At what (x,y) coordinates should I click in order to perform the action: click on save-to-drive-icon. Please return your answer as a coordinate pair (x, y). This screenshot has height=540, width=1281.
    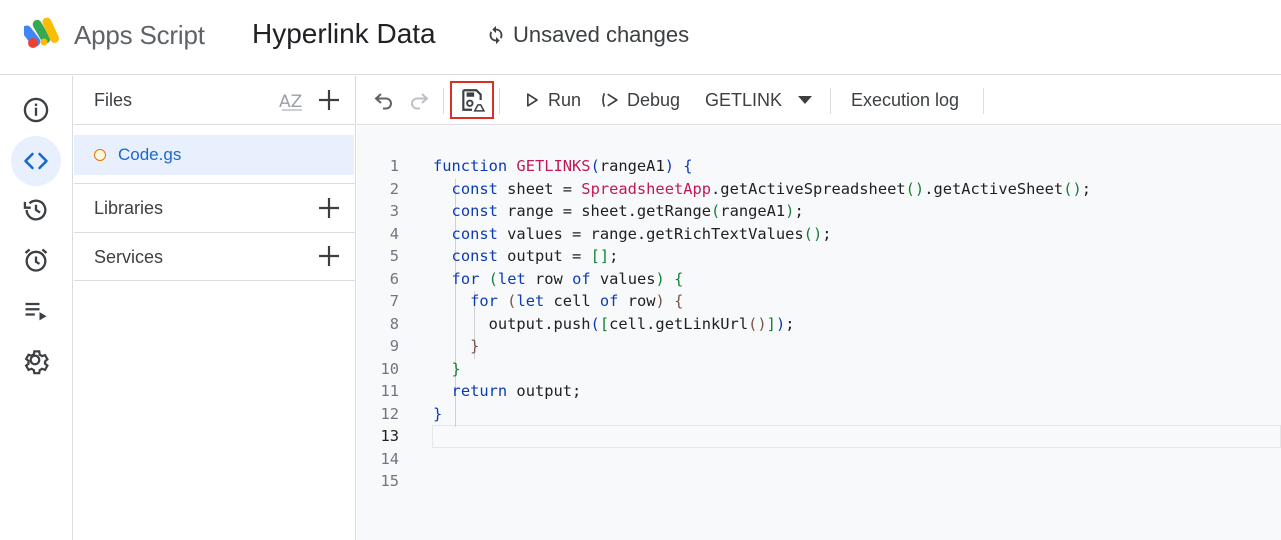
    Looking at the image, I should click on (473, 100).